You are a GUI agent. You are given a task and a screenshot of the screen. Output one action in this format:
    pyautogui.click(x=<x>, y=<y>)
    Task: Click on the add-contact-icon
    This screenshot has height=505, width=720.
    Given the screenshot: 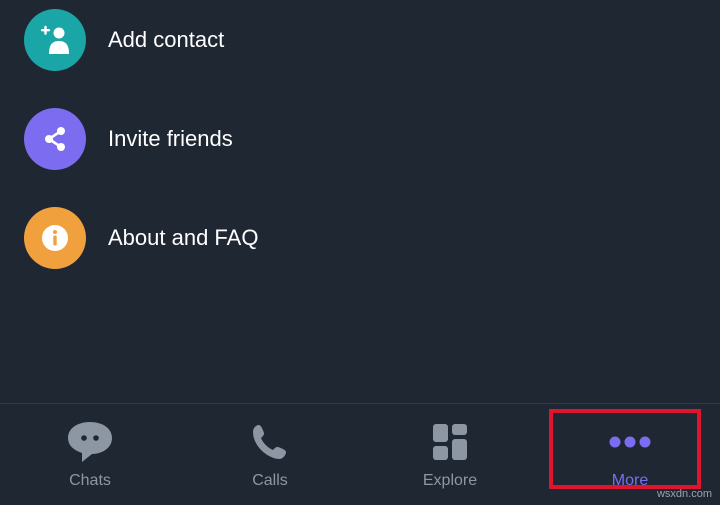 What is the action you would take?
    pyautogui.click(x=55, y=40)
    